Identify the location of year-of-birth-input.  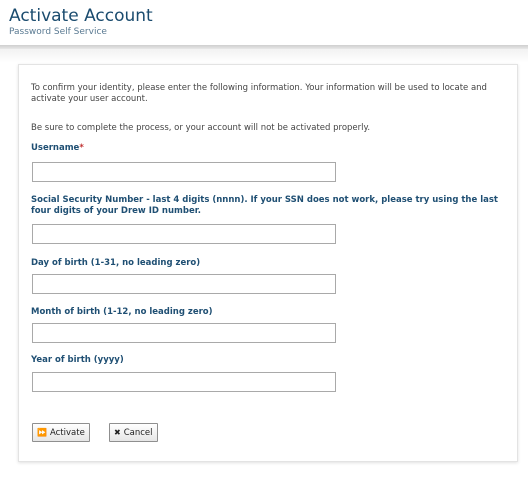
(184, 382).